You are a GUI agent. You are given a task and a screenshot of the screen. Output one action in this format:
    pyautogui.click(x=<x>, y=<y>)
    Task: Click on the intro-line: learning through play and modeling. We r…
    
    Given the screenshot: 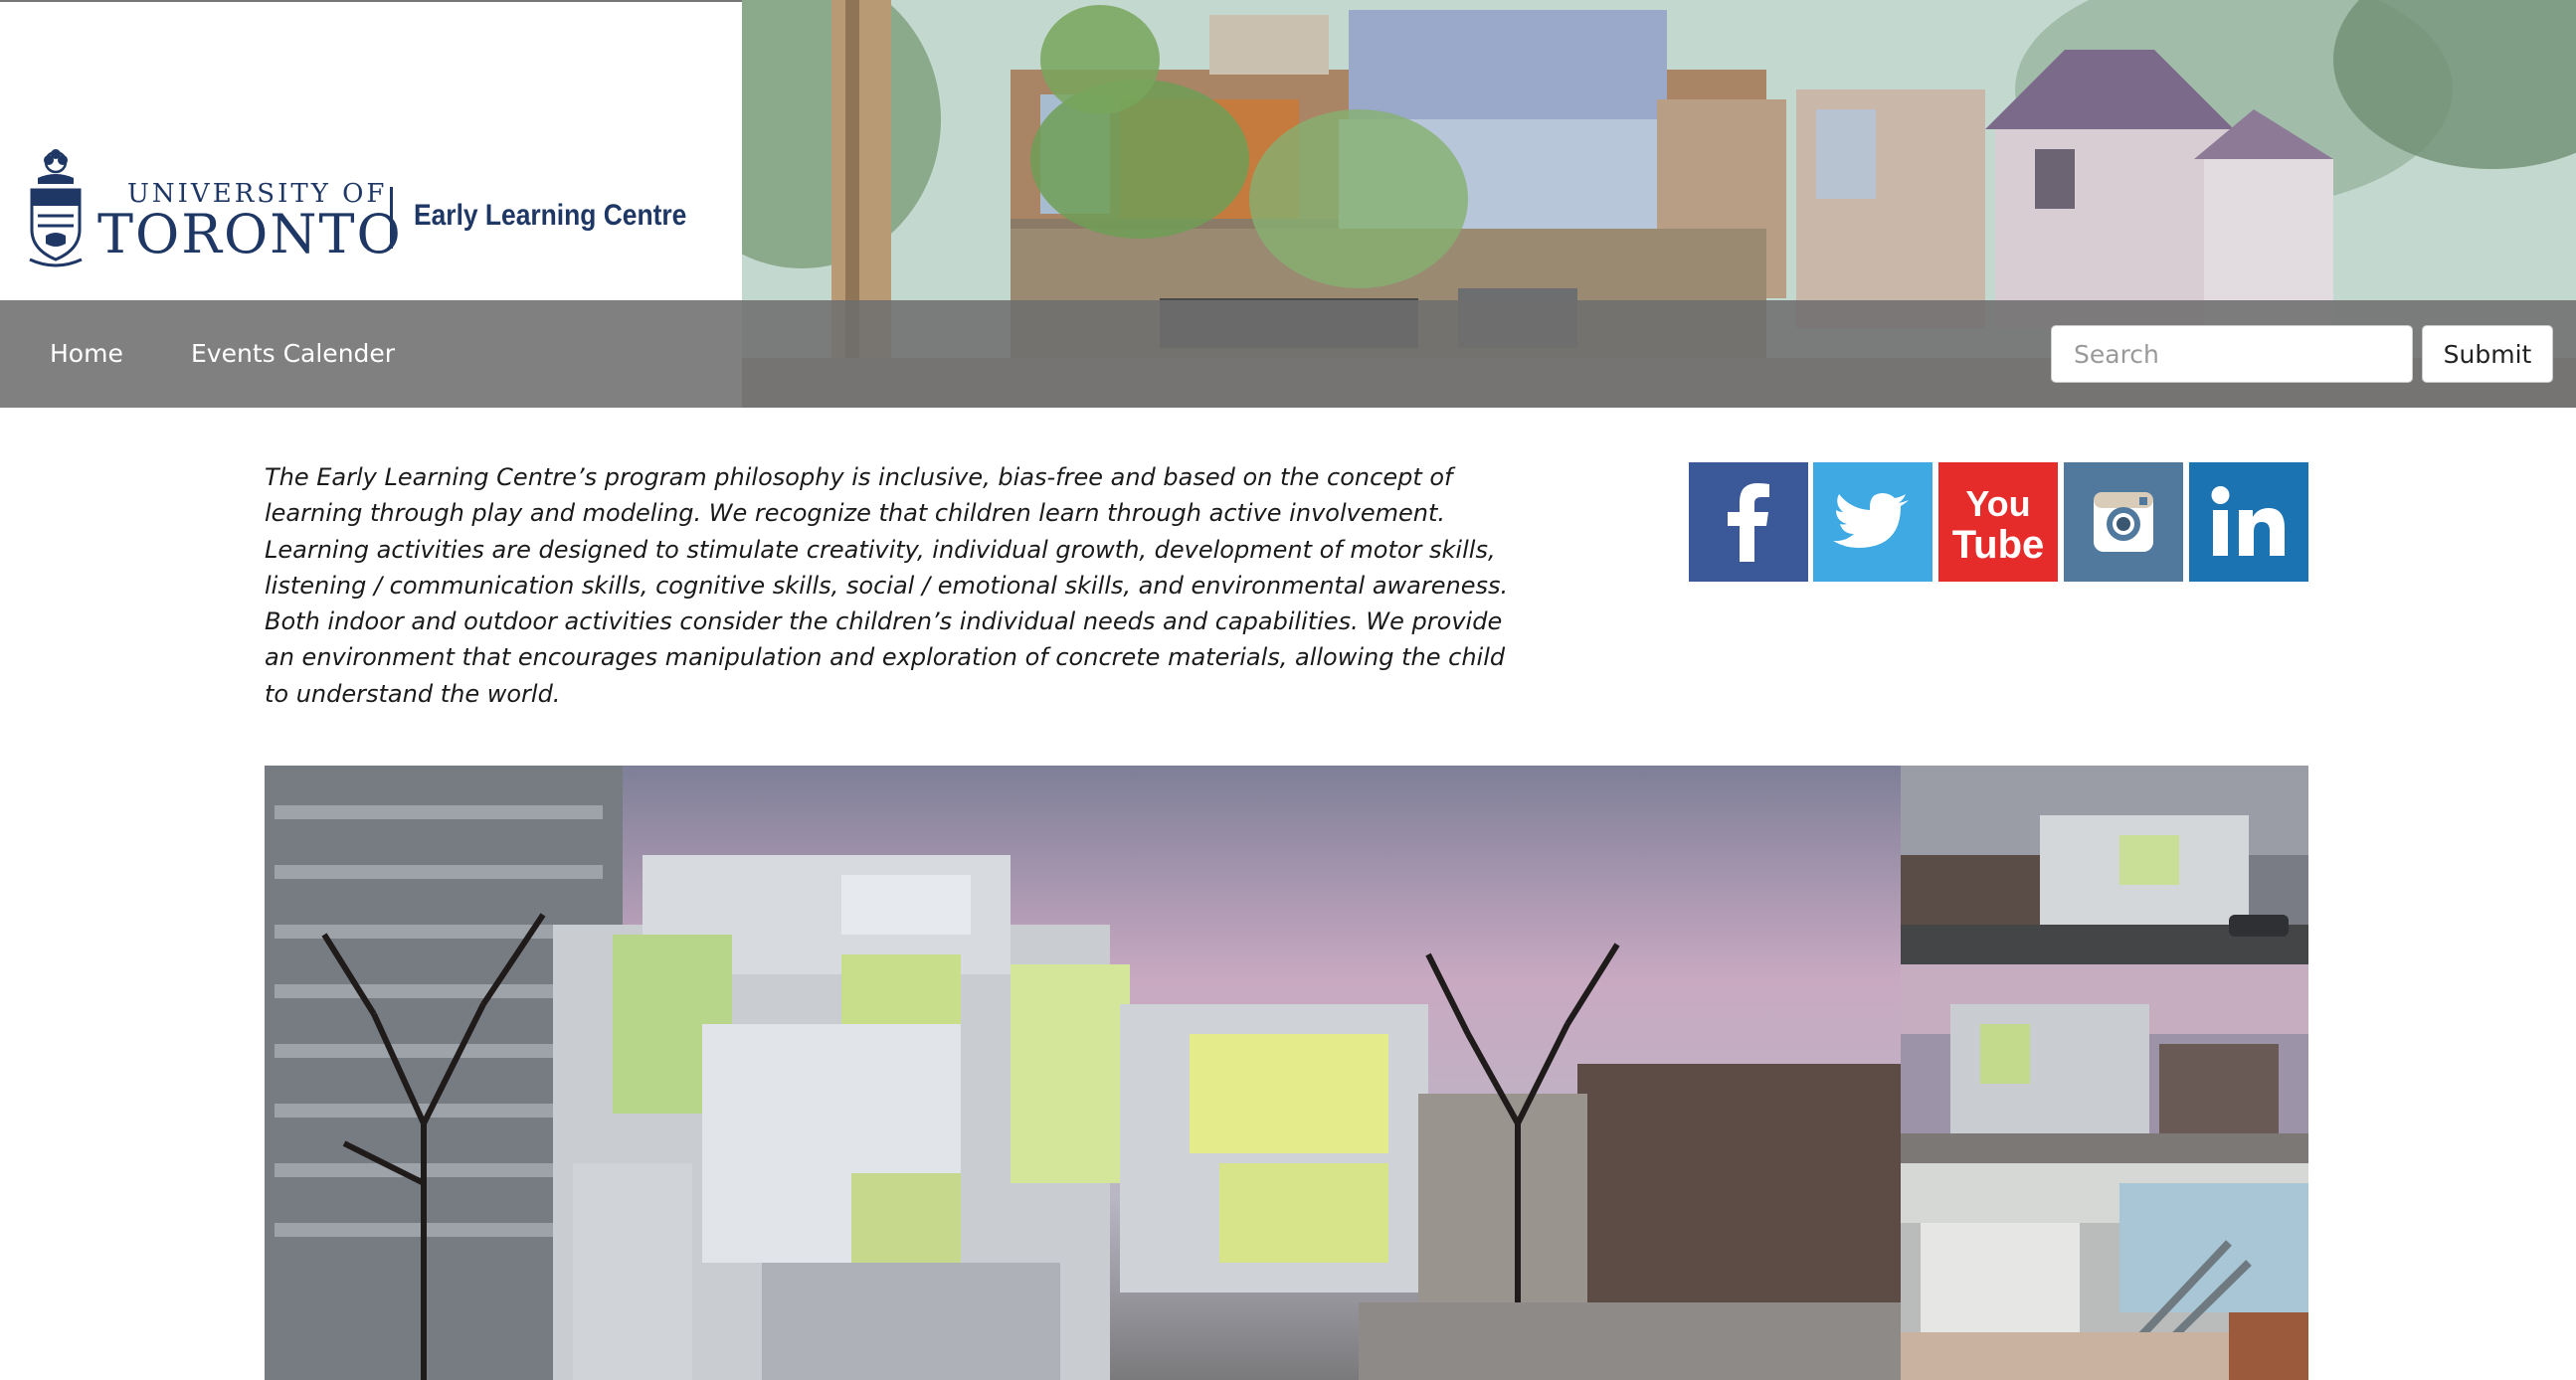 What is the action you would take?
    pyautogui.click(x=855, y=513)
    